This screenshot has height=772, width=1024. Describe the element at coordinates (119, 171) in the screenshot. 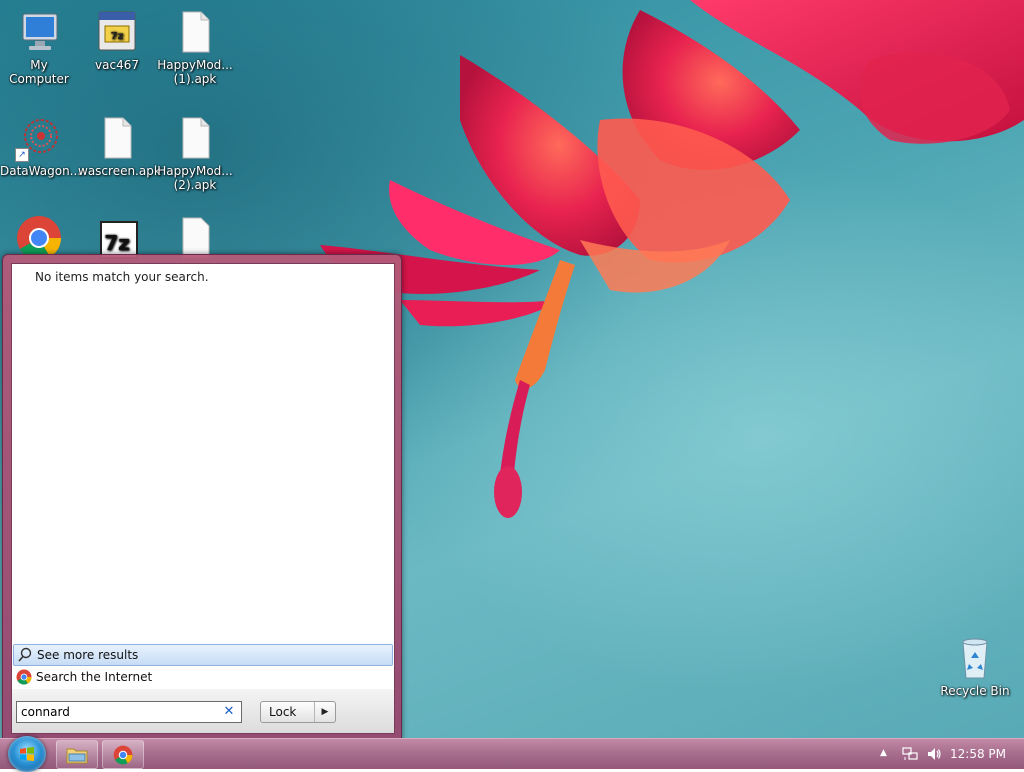

I see `desktop-icon-label: wascreen.apk` at that location.